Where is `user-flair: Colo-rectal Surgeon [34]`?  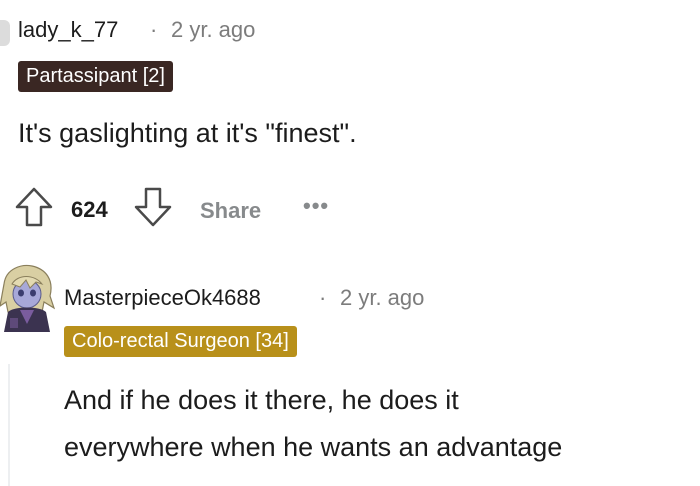 user-flair: Colo-rectal Surgeon [34] is located at coordinates (180, 341).